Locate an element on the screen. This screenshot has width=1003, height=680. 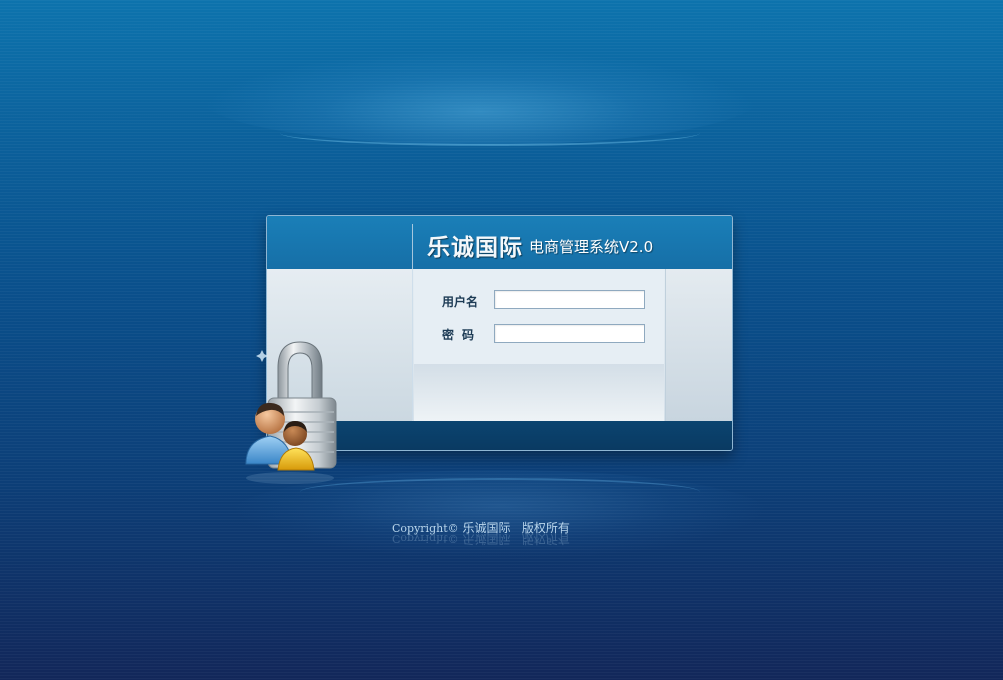
password-field is located at coordinates (569, 333).